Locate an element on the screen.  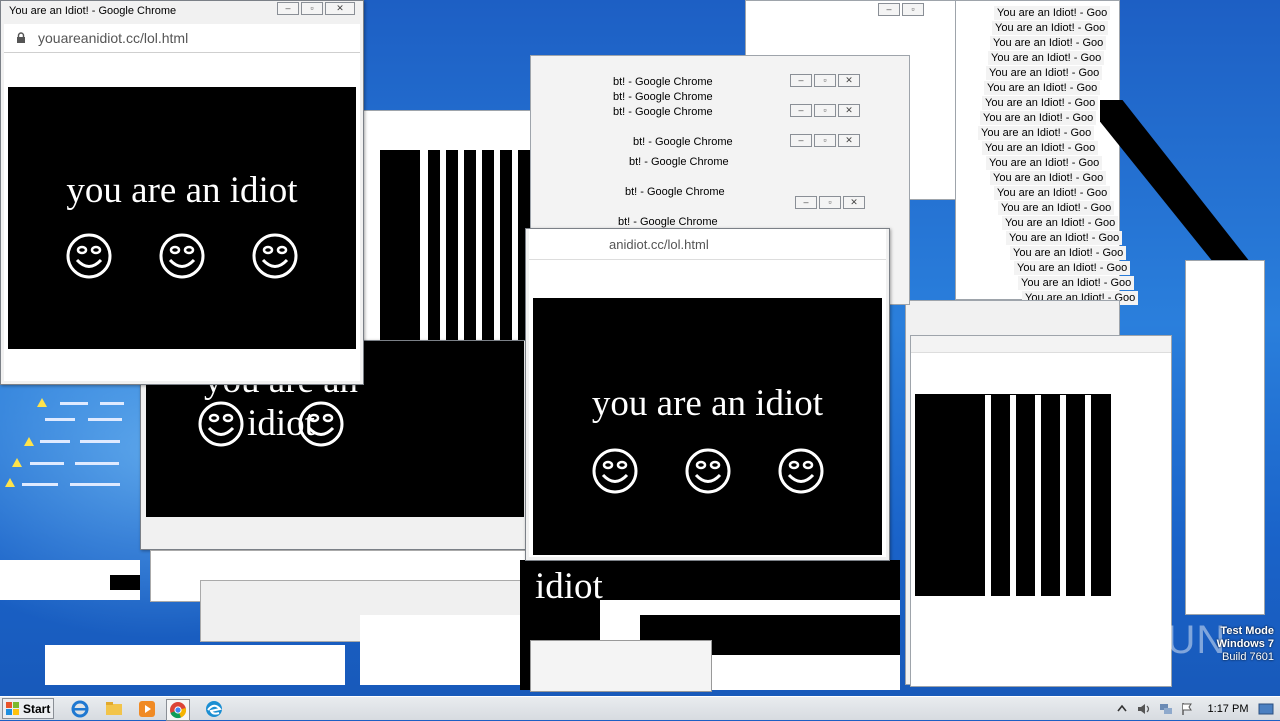
url-text: youareanidiot.cc/lol.html is located at coordinates (113, 38).